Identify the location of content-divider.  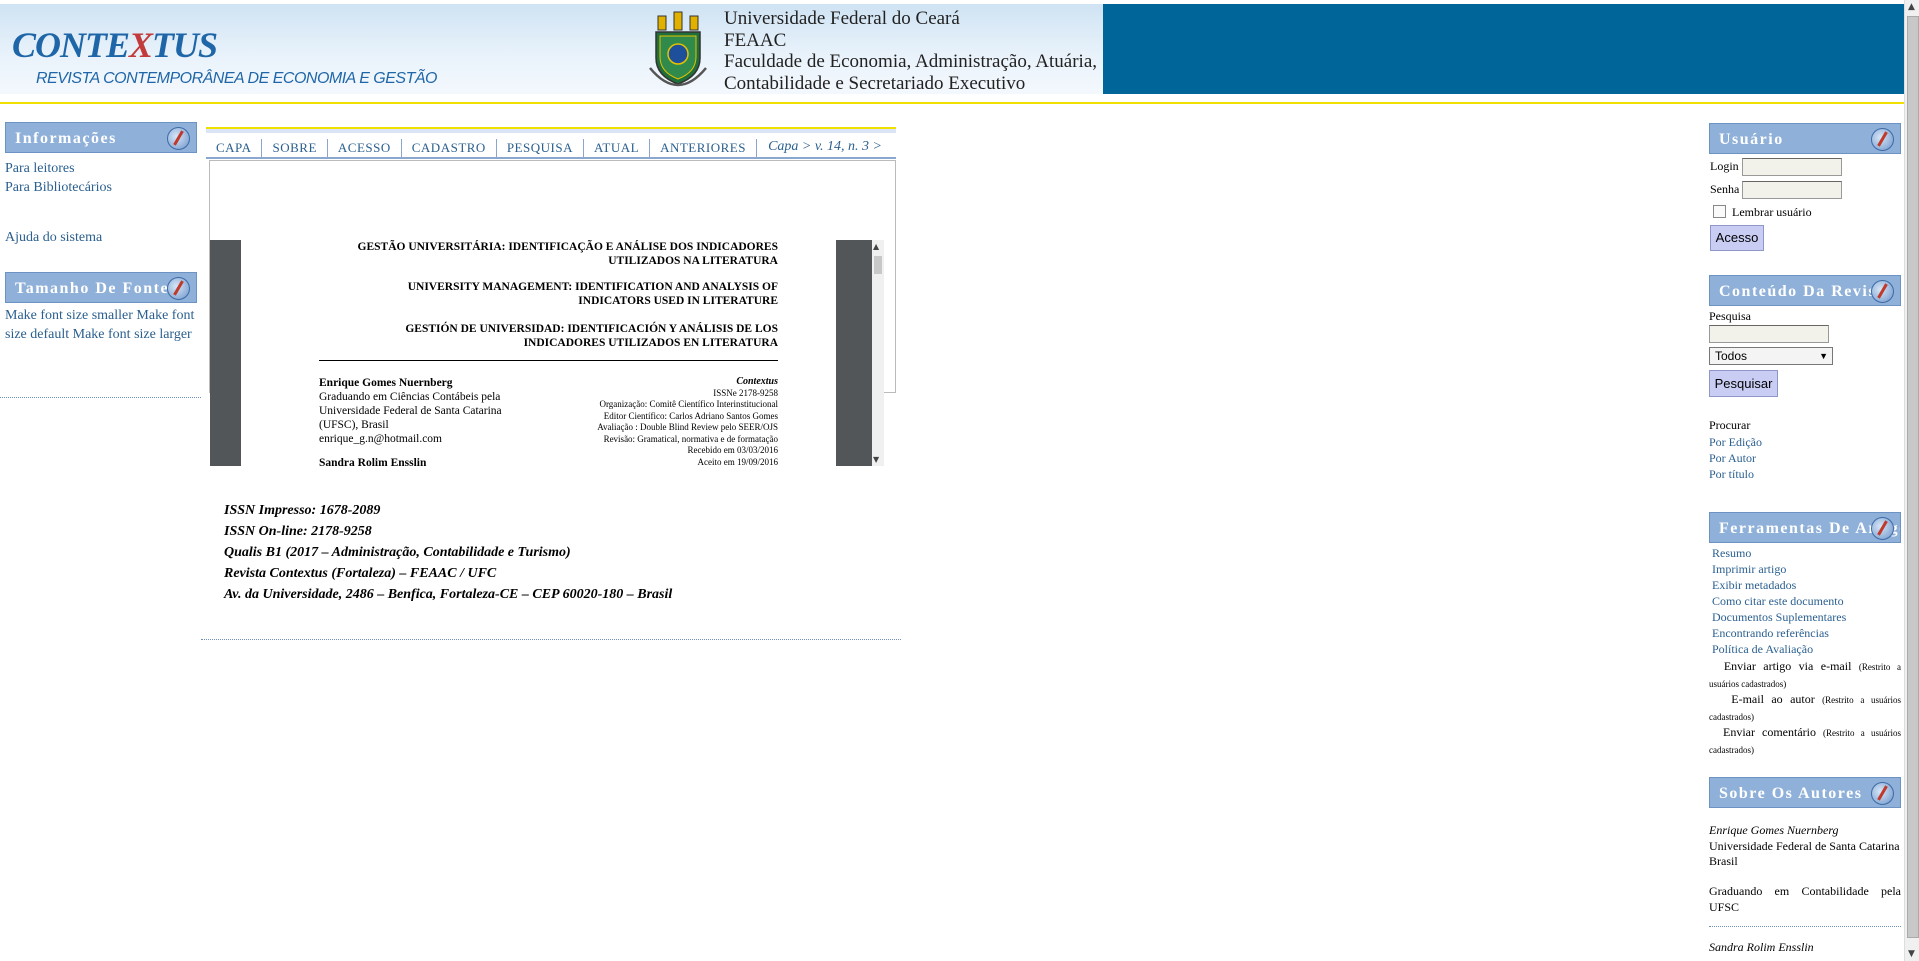
(551, 639).